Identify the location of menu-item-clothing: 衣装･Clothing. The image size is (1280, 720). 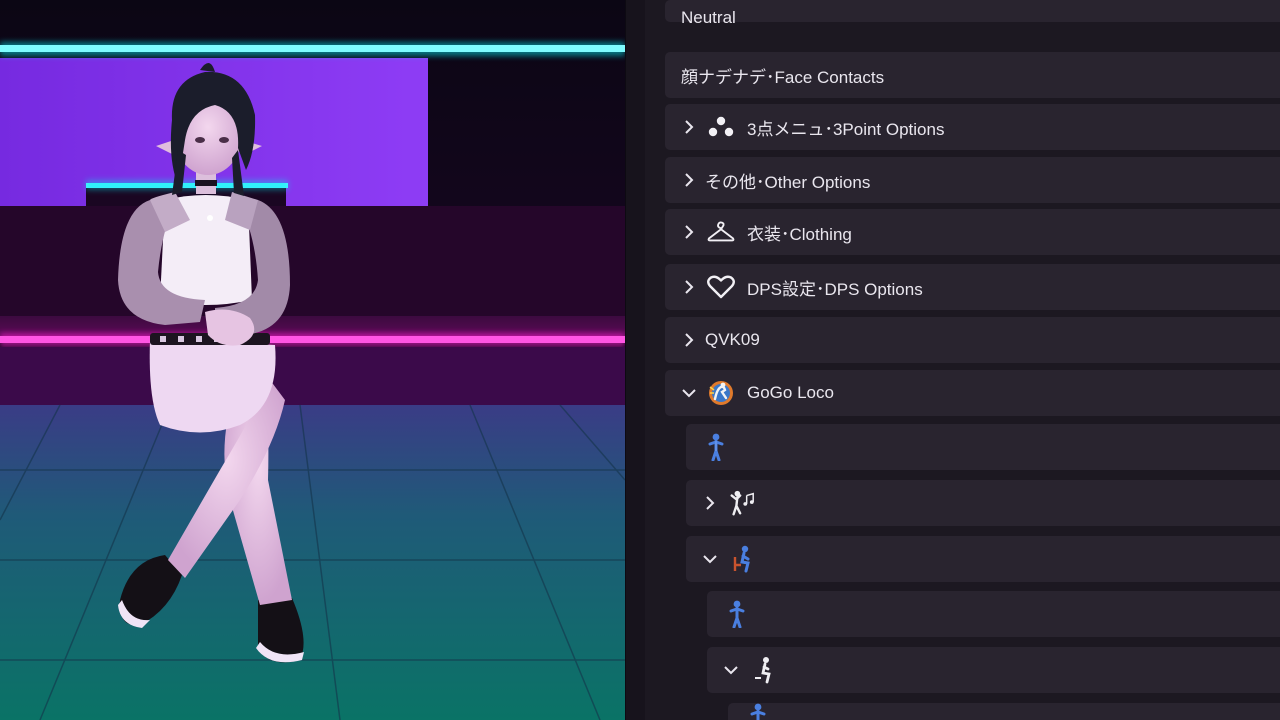
(972, 232).